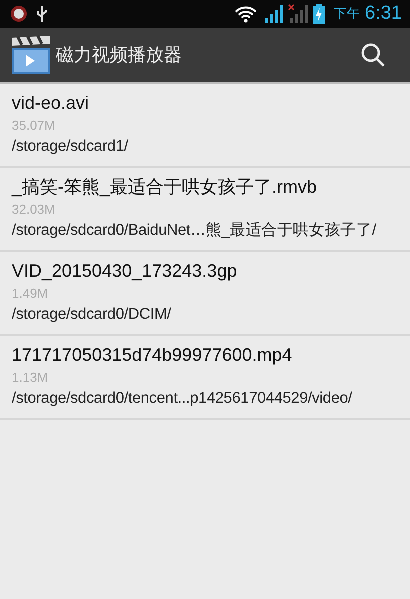 This screenshot has width=410, height=599. Describe the element at coordinates (205, 210) in the screenshot. I see `file-list-item: _搞笑-笨熊_最适合于哄女孩子了.rmvb 32.03M /storage/sdcard0/BaiduNet…熊_最适合于哄女孩子了/` at that location.